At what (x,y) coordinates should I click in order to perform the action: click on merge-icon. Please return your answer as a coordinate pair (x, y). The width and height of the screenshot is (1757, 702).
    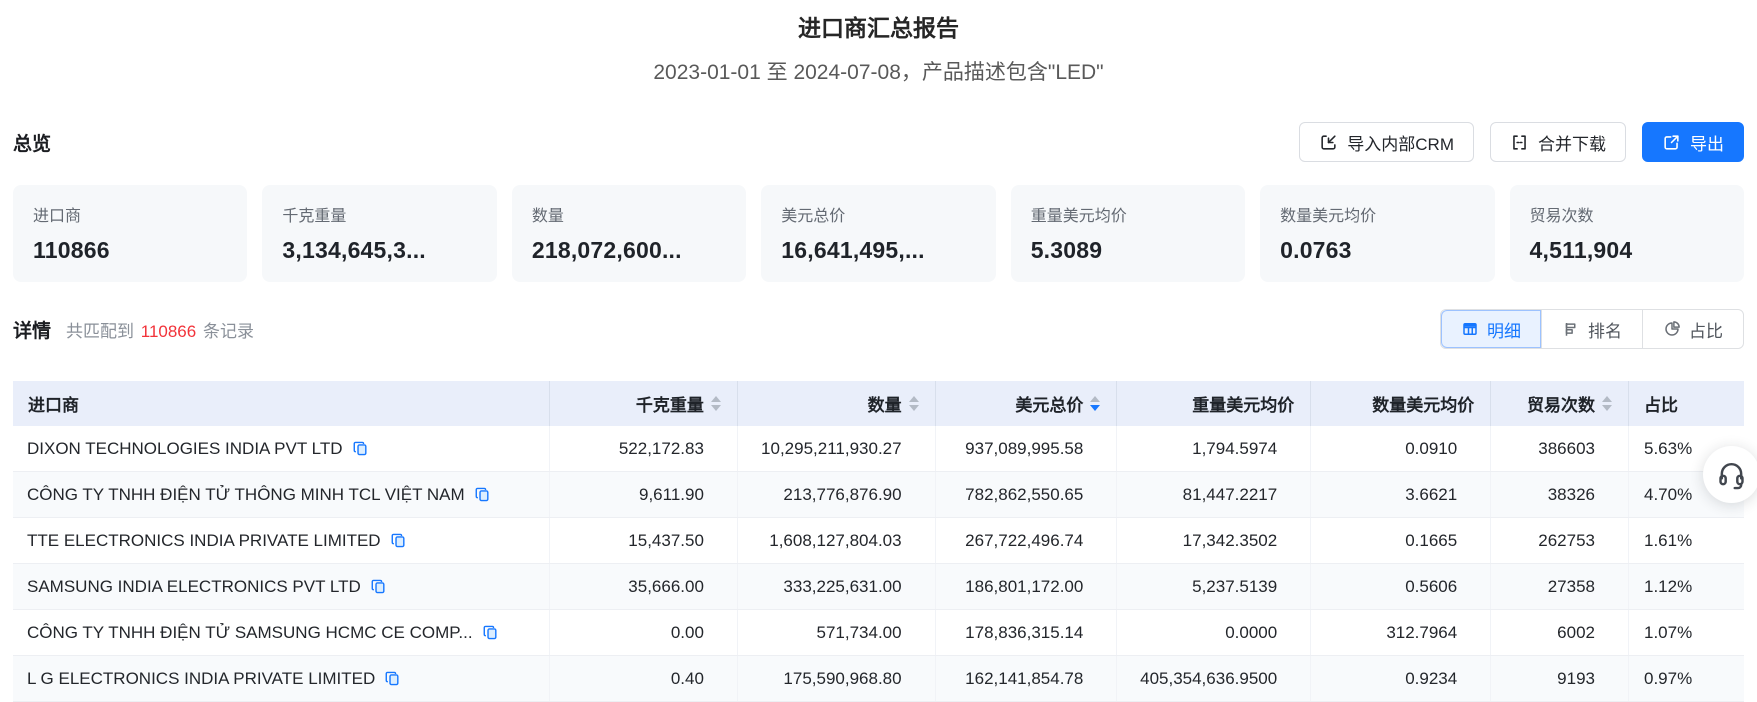
    Looking at the image, I should click on (1519, 142).